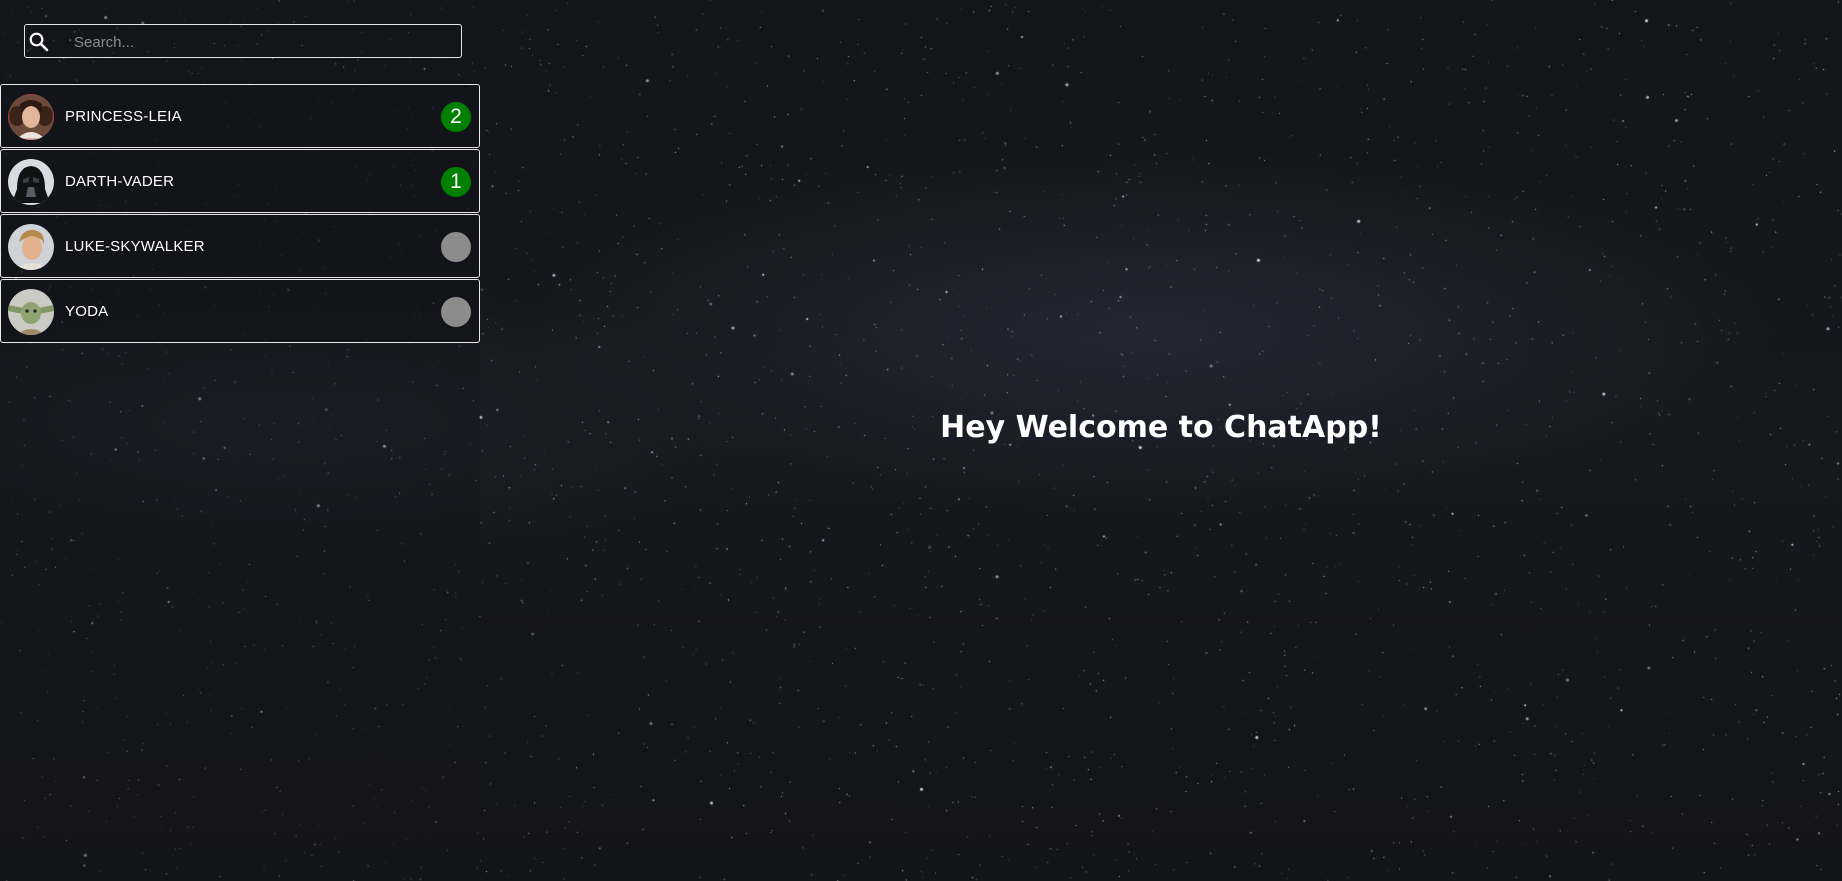 Image resolution: width=1842 pixels, height=881 pixels. Describe the element at coordinates (264, 42) in the screenshot. I see `search-input` at that location.